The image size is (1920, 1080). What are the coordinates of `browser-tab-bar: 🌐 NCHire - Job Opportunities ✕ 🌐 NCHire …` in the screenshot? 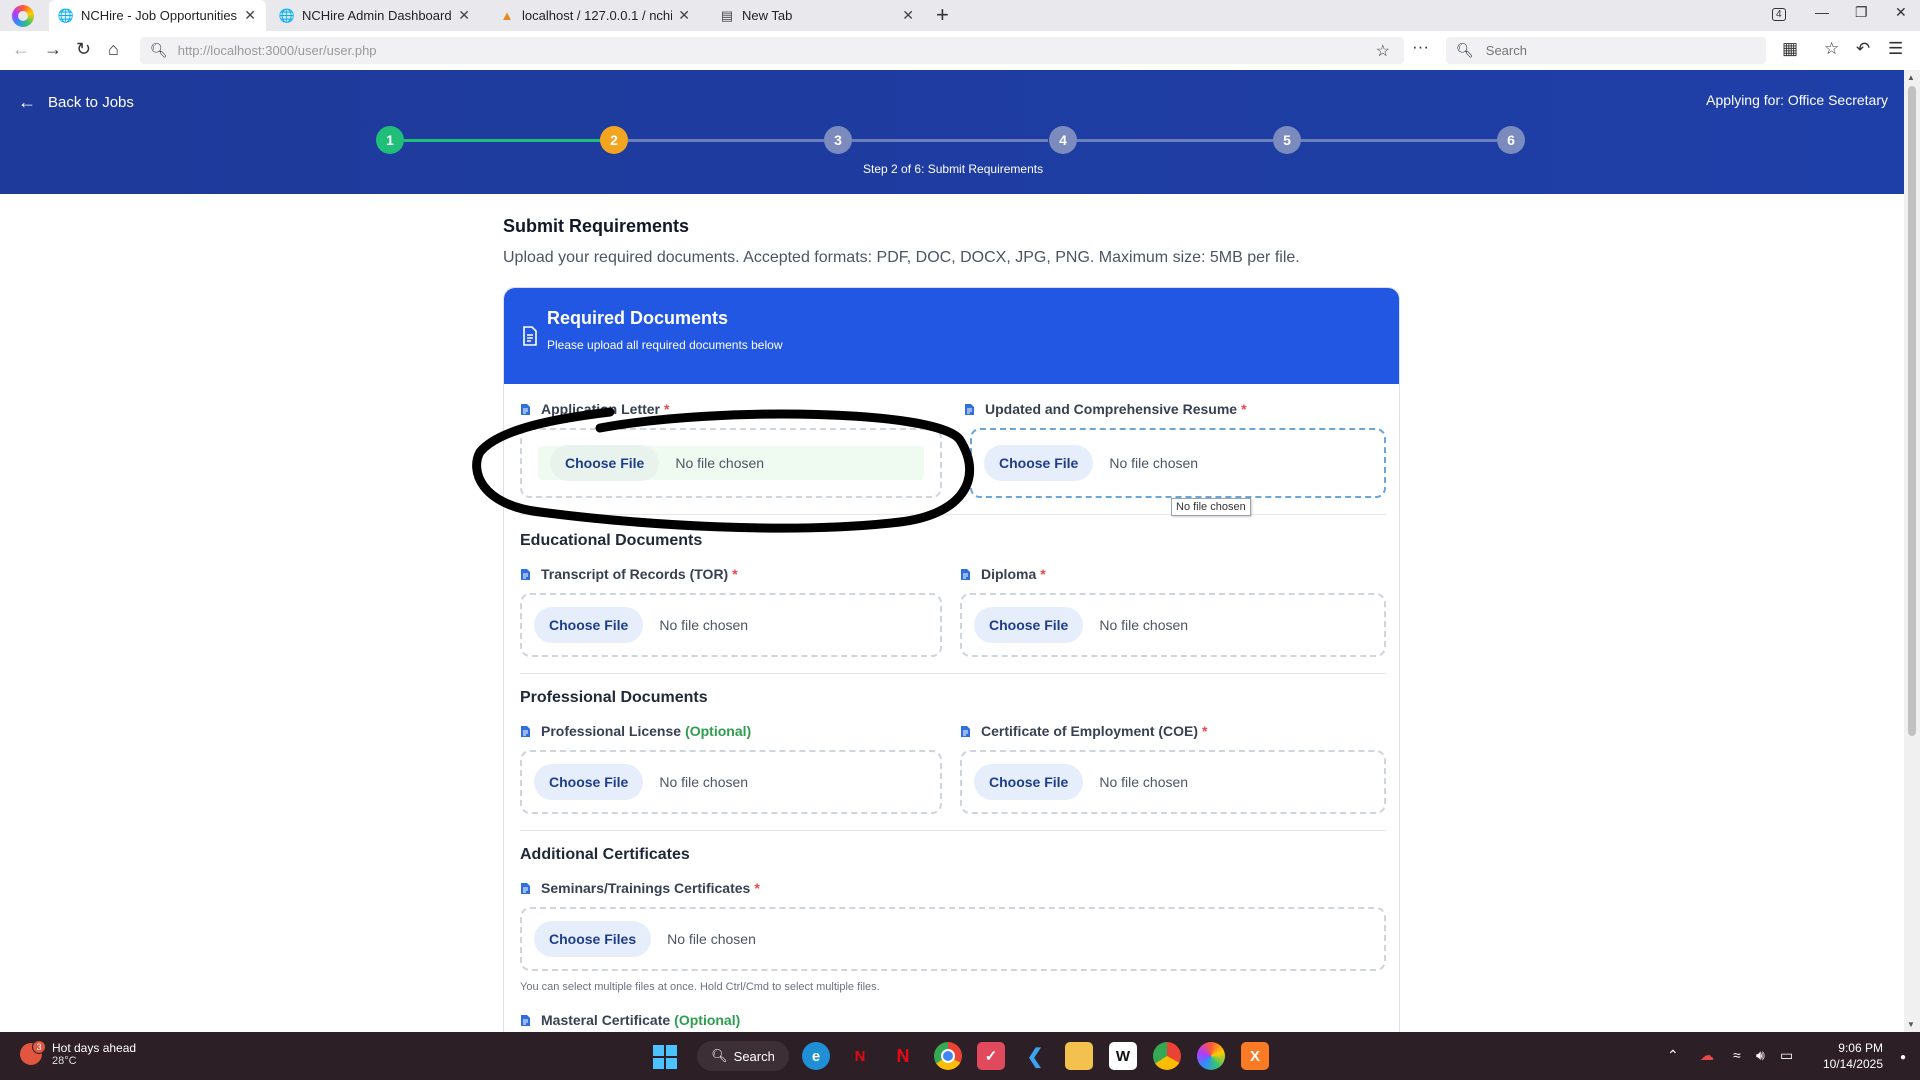 It's located at (960, 15).